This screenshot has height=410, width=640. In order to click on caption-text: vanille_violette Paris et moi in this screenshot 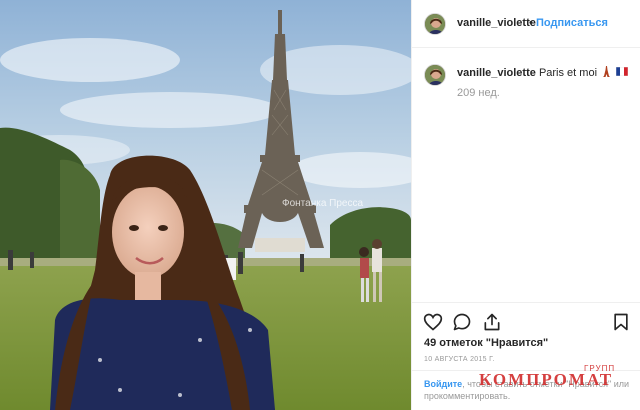, I will do `click(543, 73)`.